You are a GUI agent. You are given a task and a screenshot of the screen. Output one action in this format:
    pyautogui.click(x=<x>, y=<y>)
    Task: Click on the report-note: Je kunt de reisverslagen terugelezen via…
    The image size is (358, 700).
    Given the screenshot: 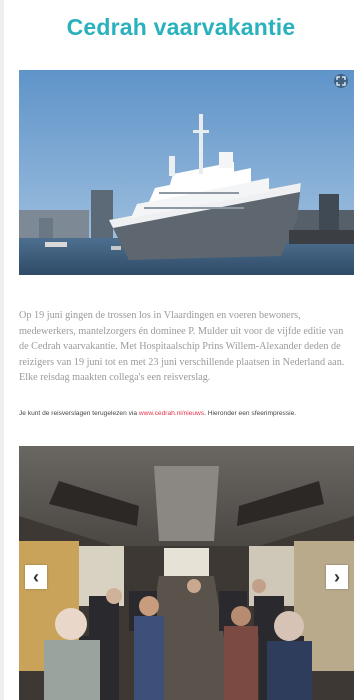 What is the action you would take?
    pyautogui.click(x=186, y=413)
    